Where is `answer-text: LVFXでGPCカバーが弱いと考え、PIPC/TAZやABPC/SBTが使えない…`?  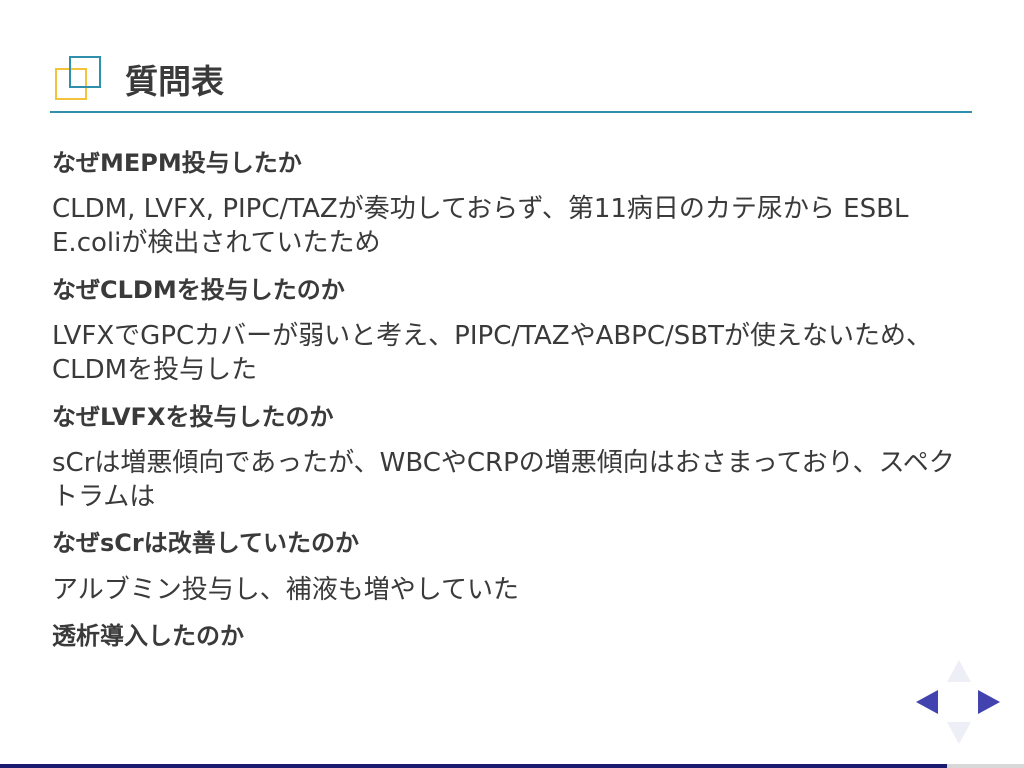
answer-text: LVFXでGPCカバーが弱いと考え、PIPC/TAZやABPC/SBTが使えない… is located at coordinates (492, 352).